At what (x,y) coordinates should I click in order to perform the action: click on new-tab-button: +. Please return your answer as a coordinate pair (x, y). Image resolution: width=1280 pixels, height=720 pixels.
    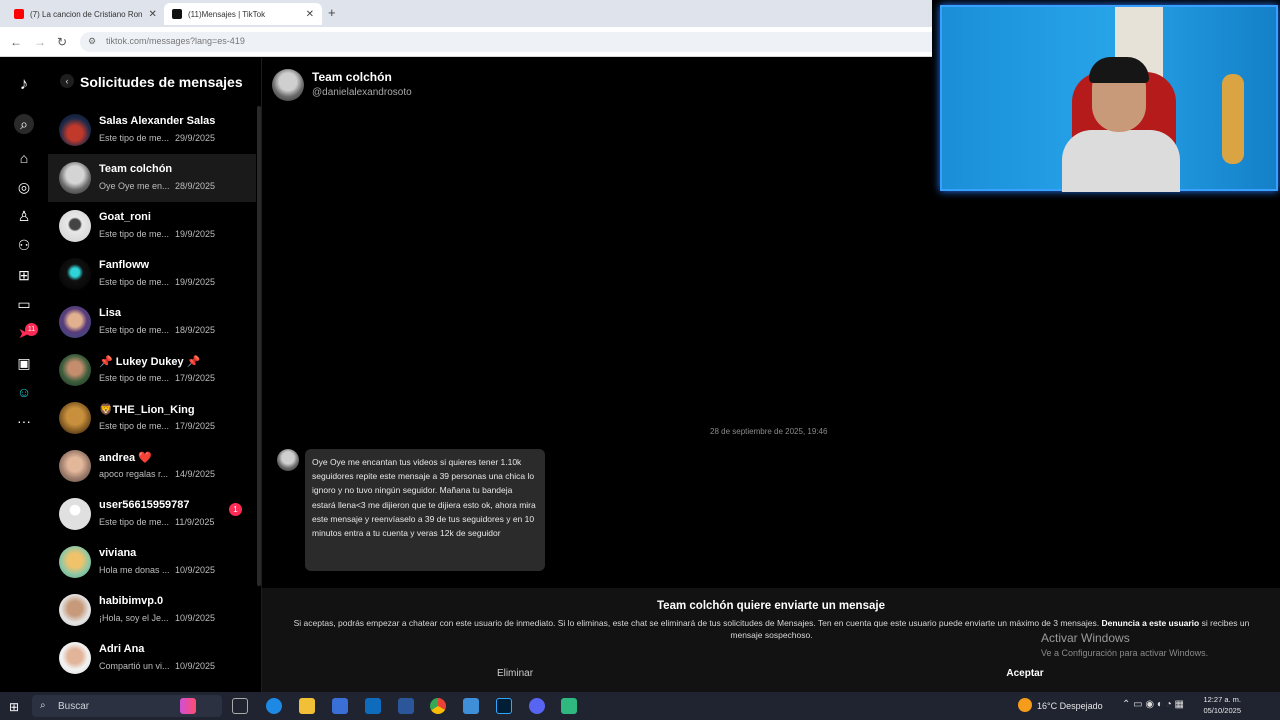
    Looking at the image, I should click on (332, 12).